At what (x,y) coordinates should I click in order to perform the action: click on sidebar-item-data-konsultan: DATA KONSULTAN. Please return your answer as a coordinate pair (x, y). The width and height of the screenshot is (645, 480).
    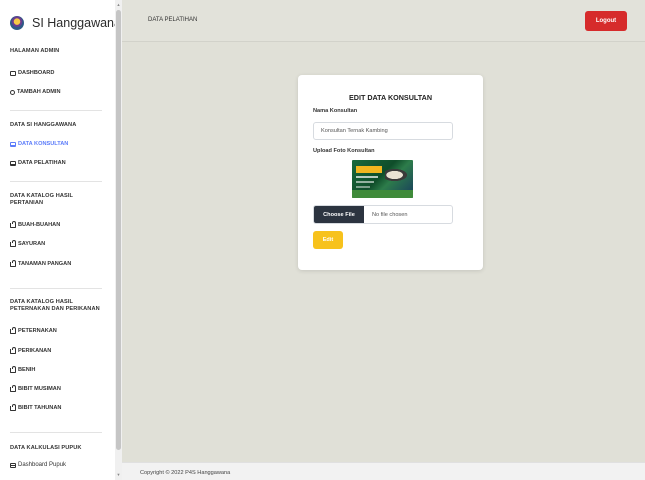
    Looking at the image, I should click on (39, 144).